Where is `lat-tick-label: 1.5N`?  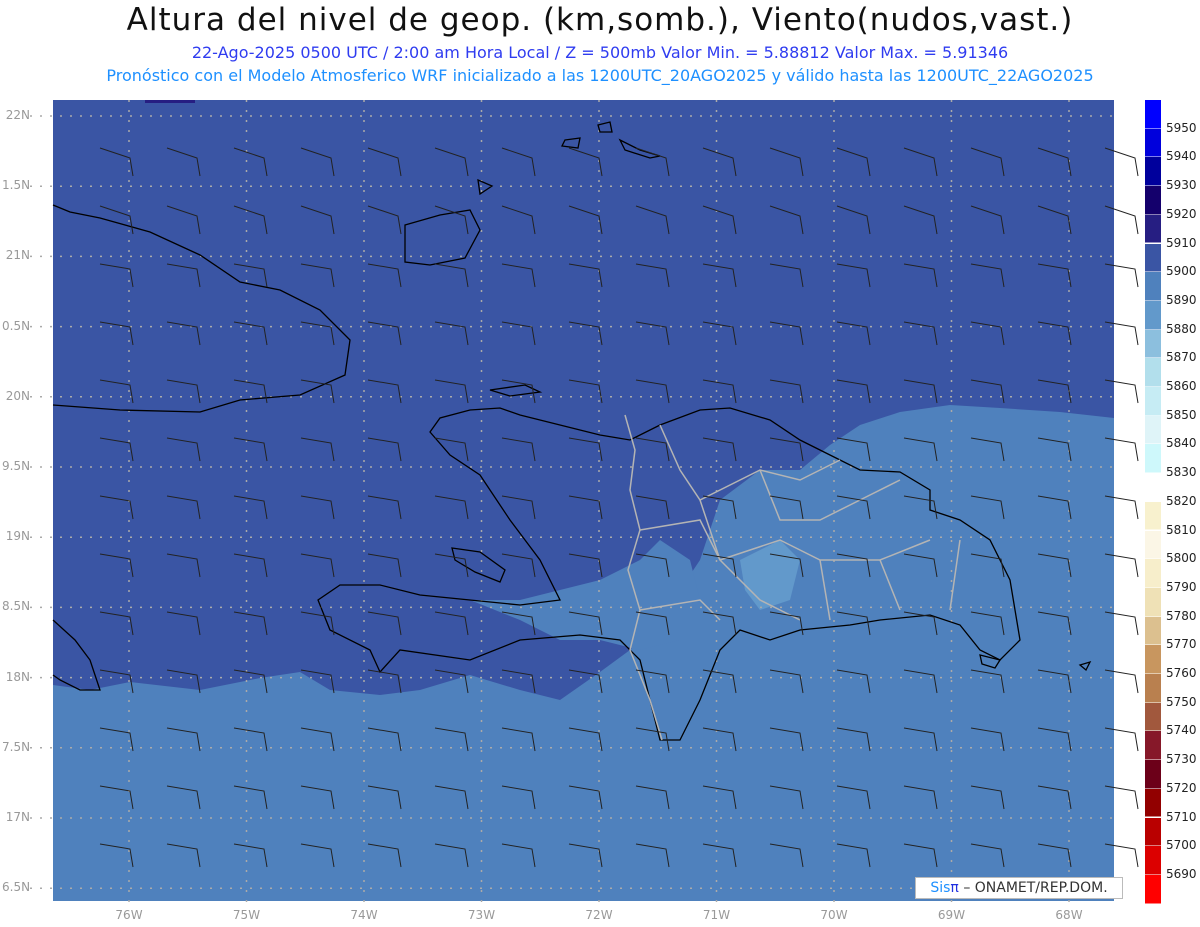
lat-tick-label: 1.5N is located at coordinates (16, 185).